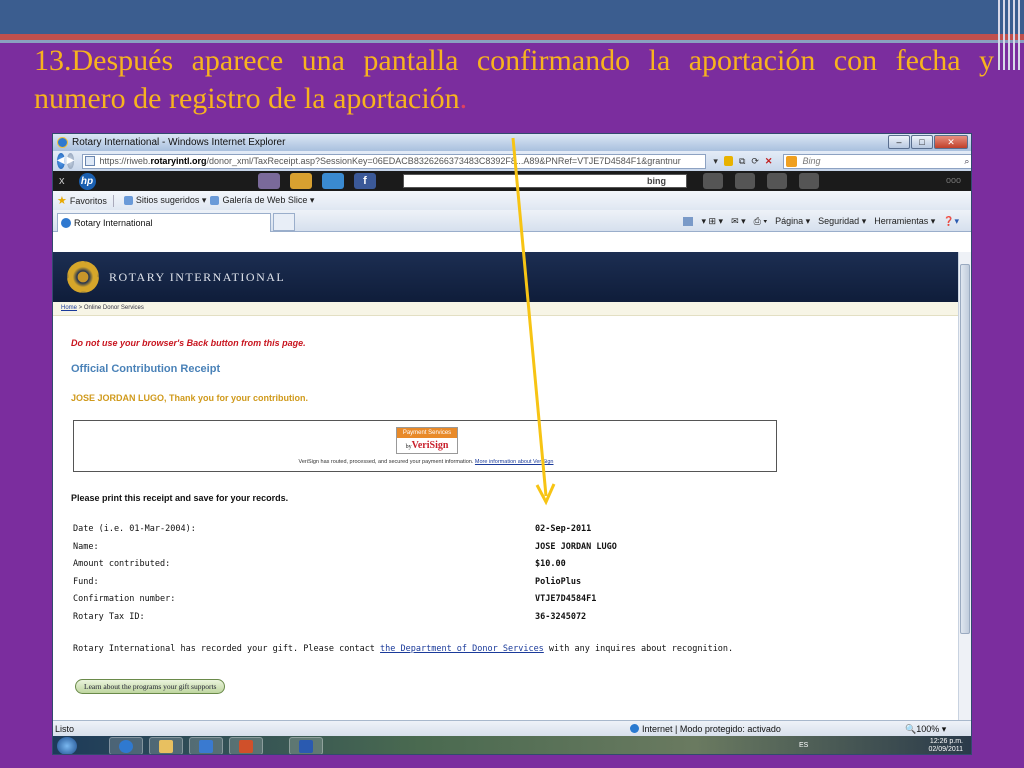 The image size is (1024, 768). I want to click on taskbar-ie-button, so click(126, 745).